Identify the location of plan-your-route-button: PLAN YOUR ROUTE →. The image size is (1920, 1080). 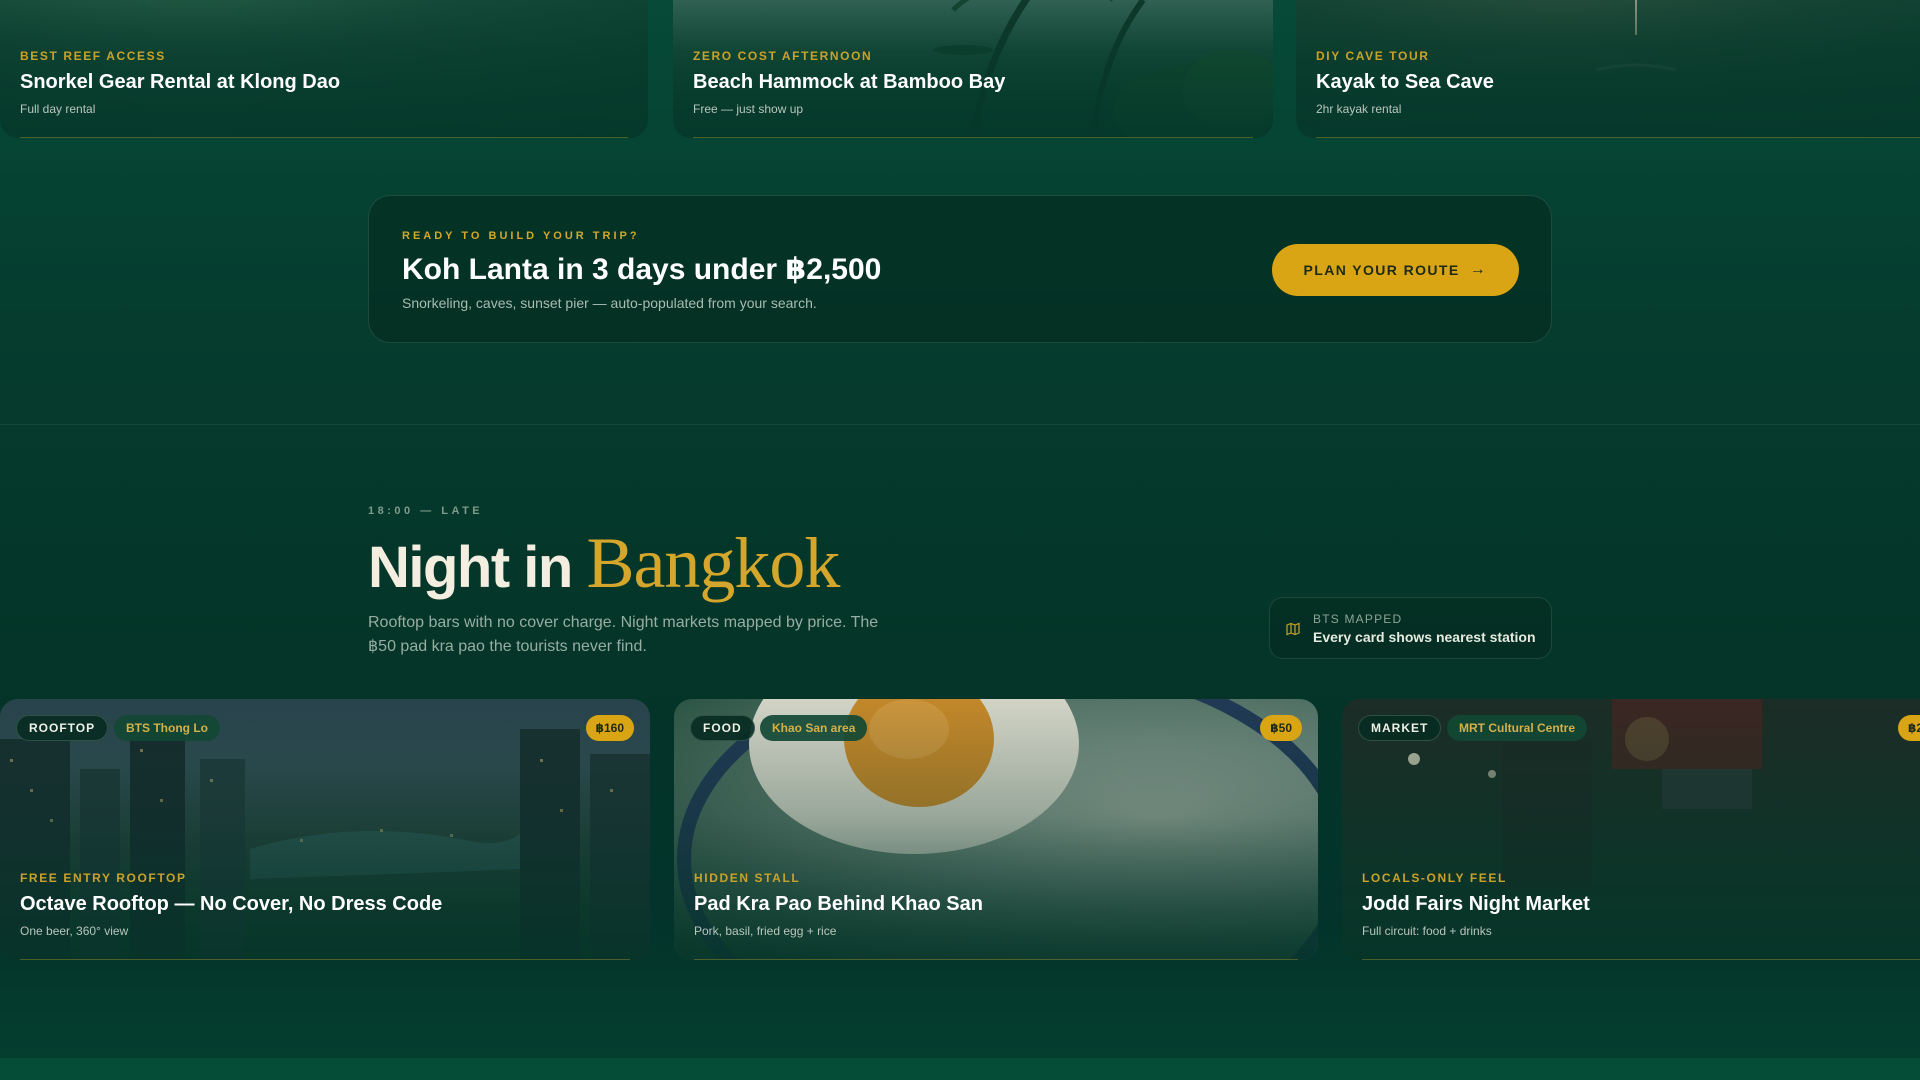
(1395, 270).